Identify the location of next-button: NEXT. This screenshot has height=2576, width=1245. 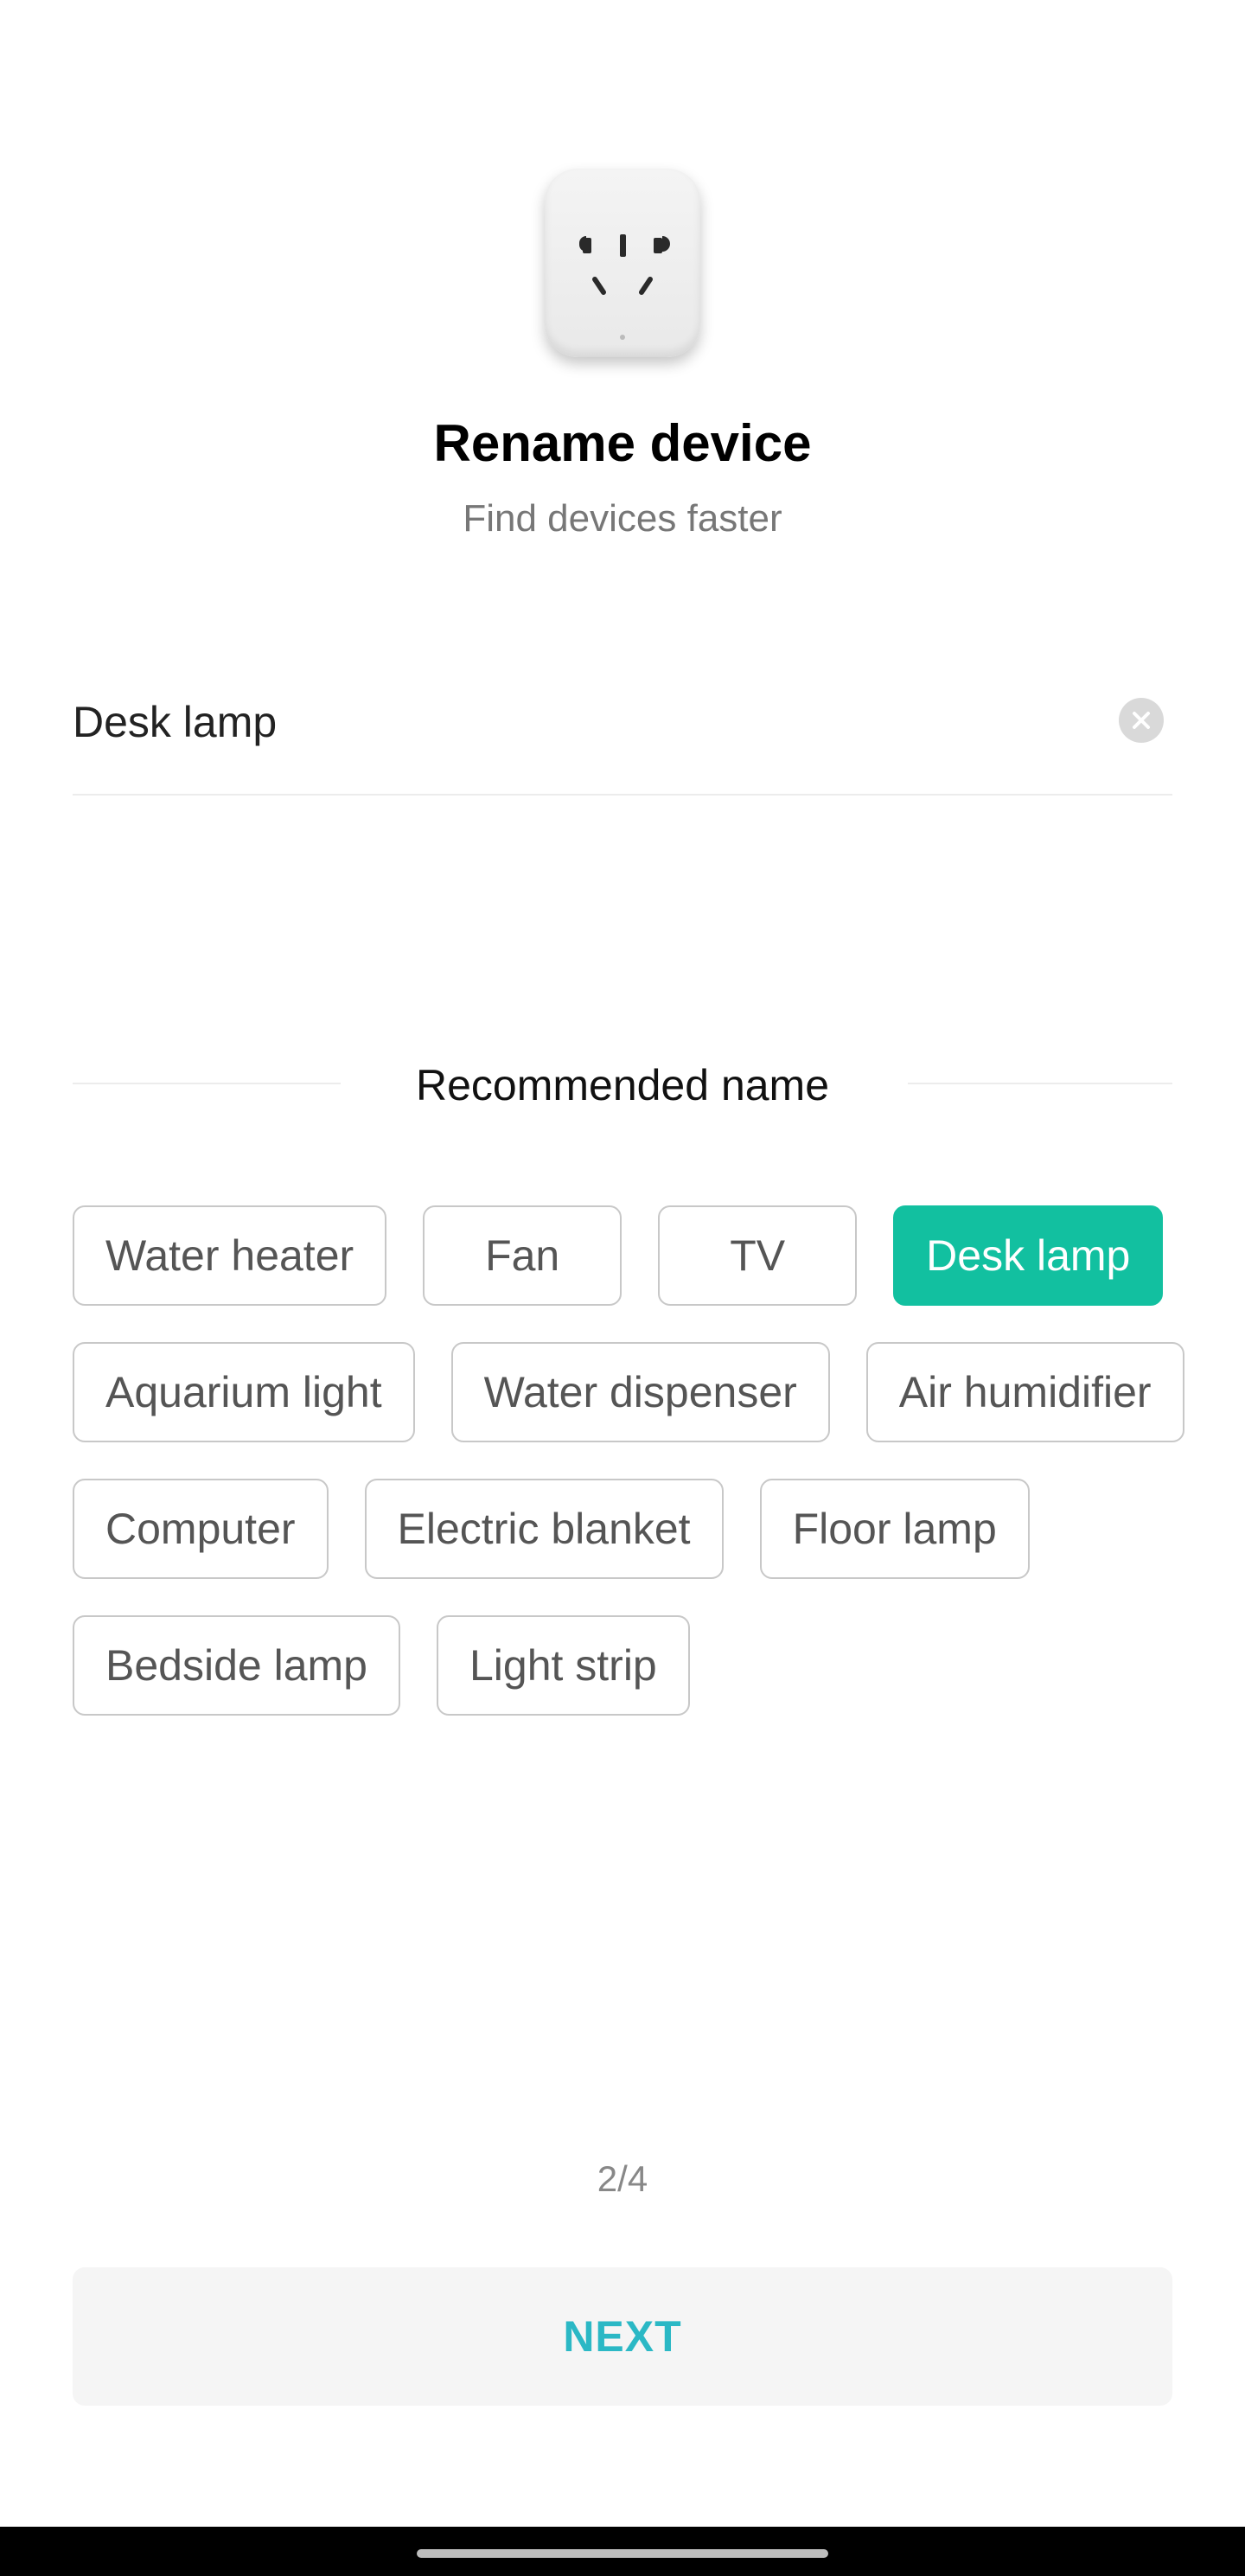
(622, 2336).